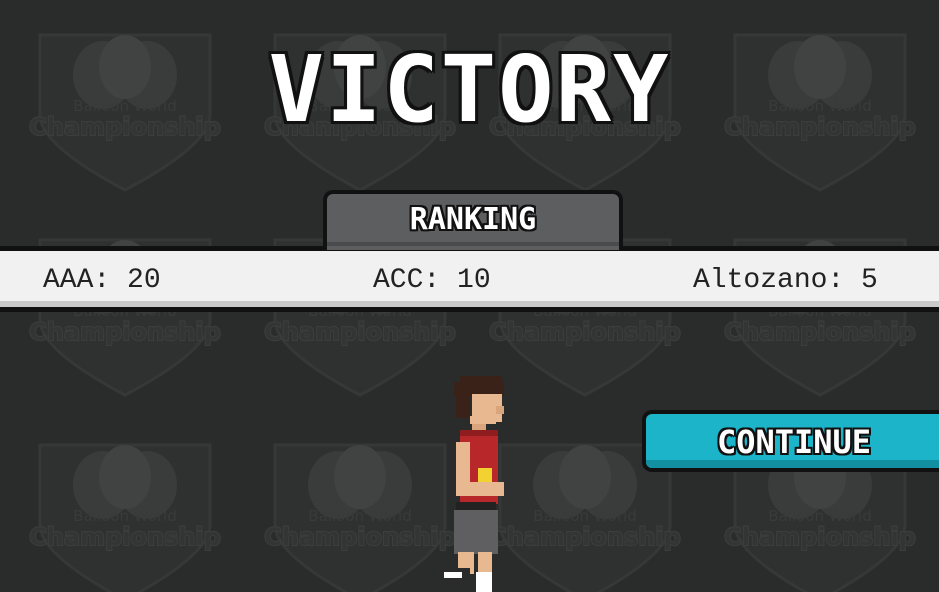  Describe the element at coordinates (102, 280) in the screenshot. I see `score-entry-aaa: AAA: 20` at that location.